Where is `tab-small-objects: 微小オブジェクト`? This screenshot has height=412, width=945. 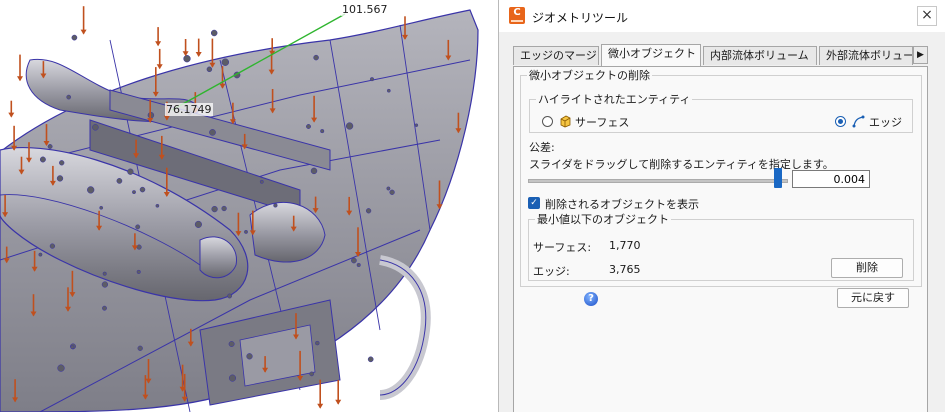
tab-small-objects: 微小オブジェクト is located at coordinates (651, 55).